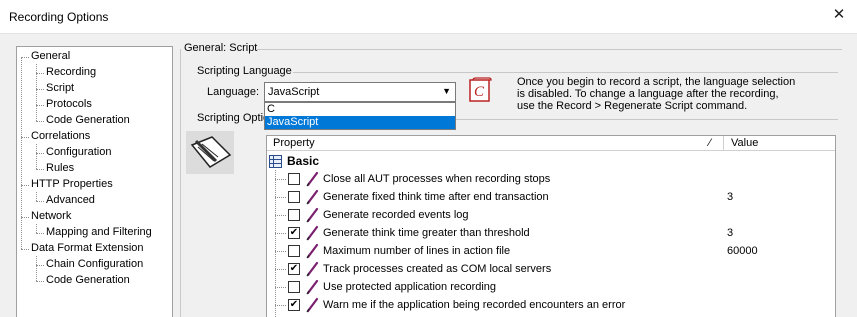  I want to click on language-option-c: C, so click(360, 109).